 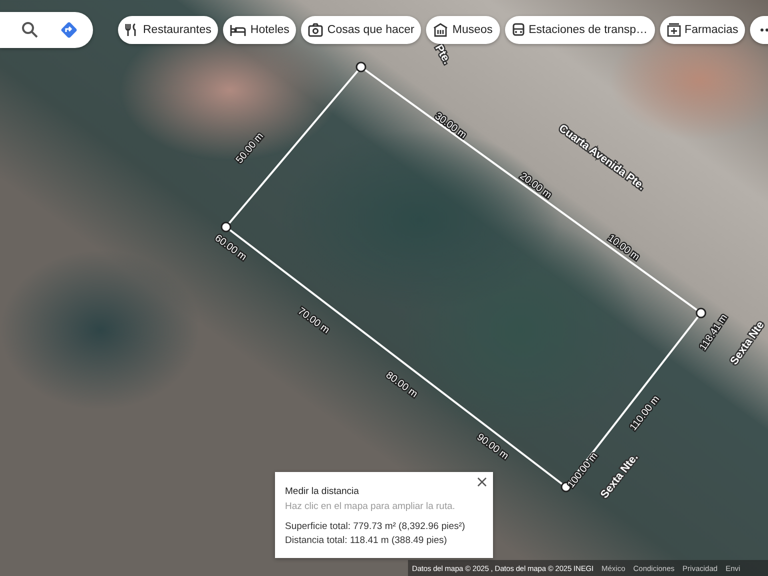 What do you see at coordinates (322, 491) in the screenshot?
I see `panel-title: Medir la distancia` at bounding box center [322, 491].